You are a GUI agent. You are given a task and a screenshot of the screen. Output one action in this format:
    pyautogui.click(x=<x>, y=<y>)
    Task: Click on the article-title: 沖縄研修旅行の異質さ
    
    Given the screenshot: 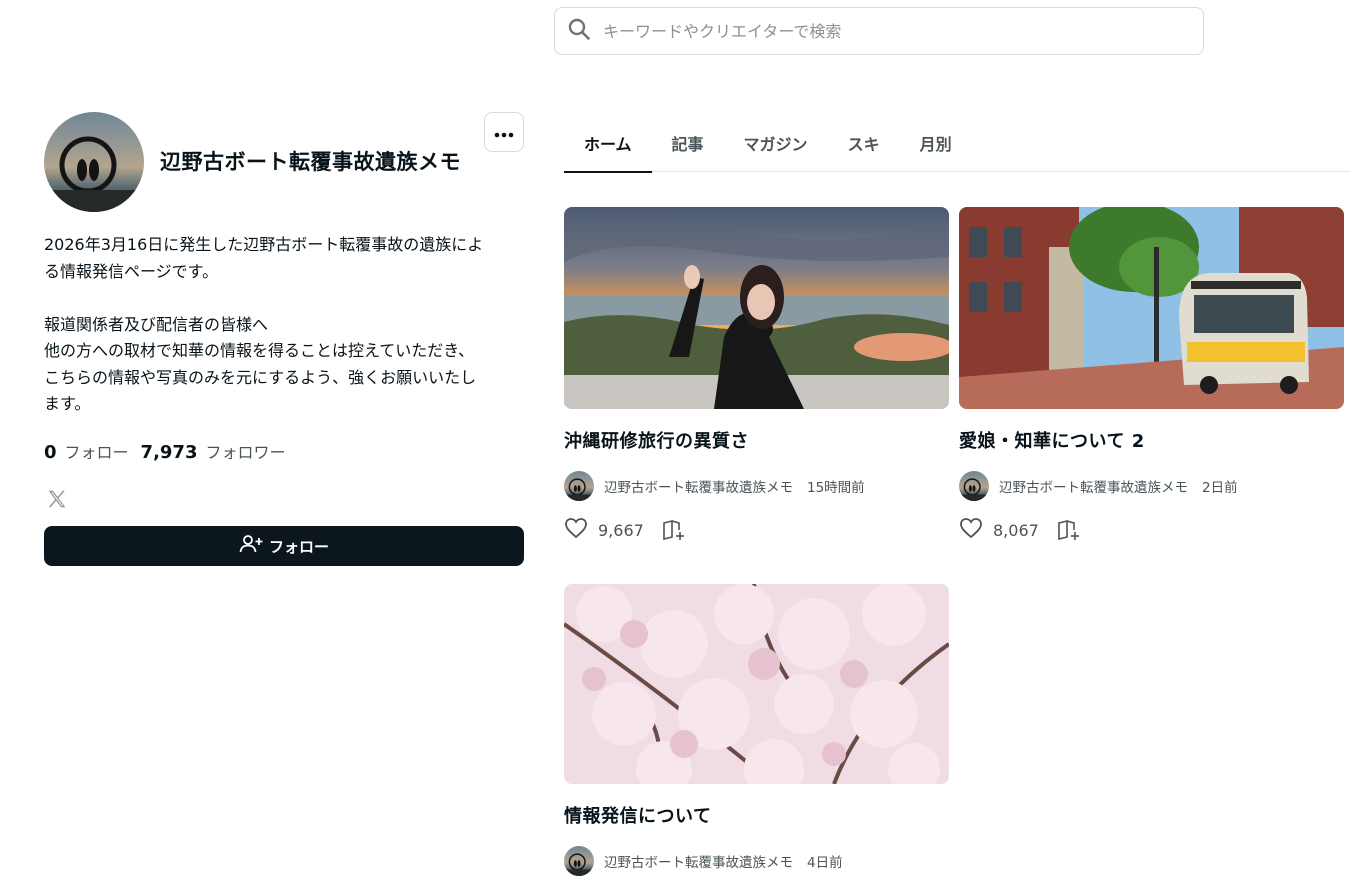 What is the action you would take?
    pyautogui.click(x=756, y=440)
    